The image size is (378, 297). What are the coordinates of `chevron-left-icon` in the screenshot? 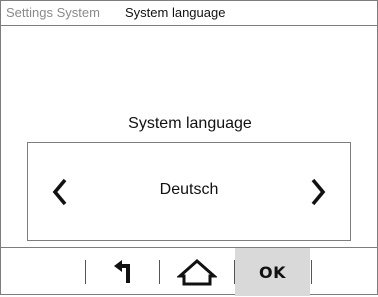 It's located at (59, 192).